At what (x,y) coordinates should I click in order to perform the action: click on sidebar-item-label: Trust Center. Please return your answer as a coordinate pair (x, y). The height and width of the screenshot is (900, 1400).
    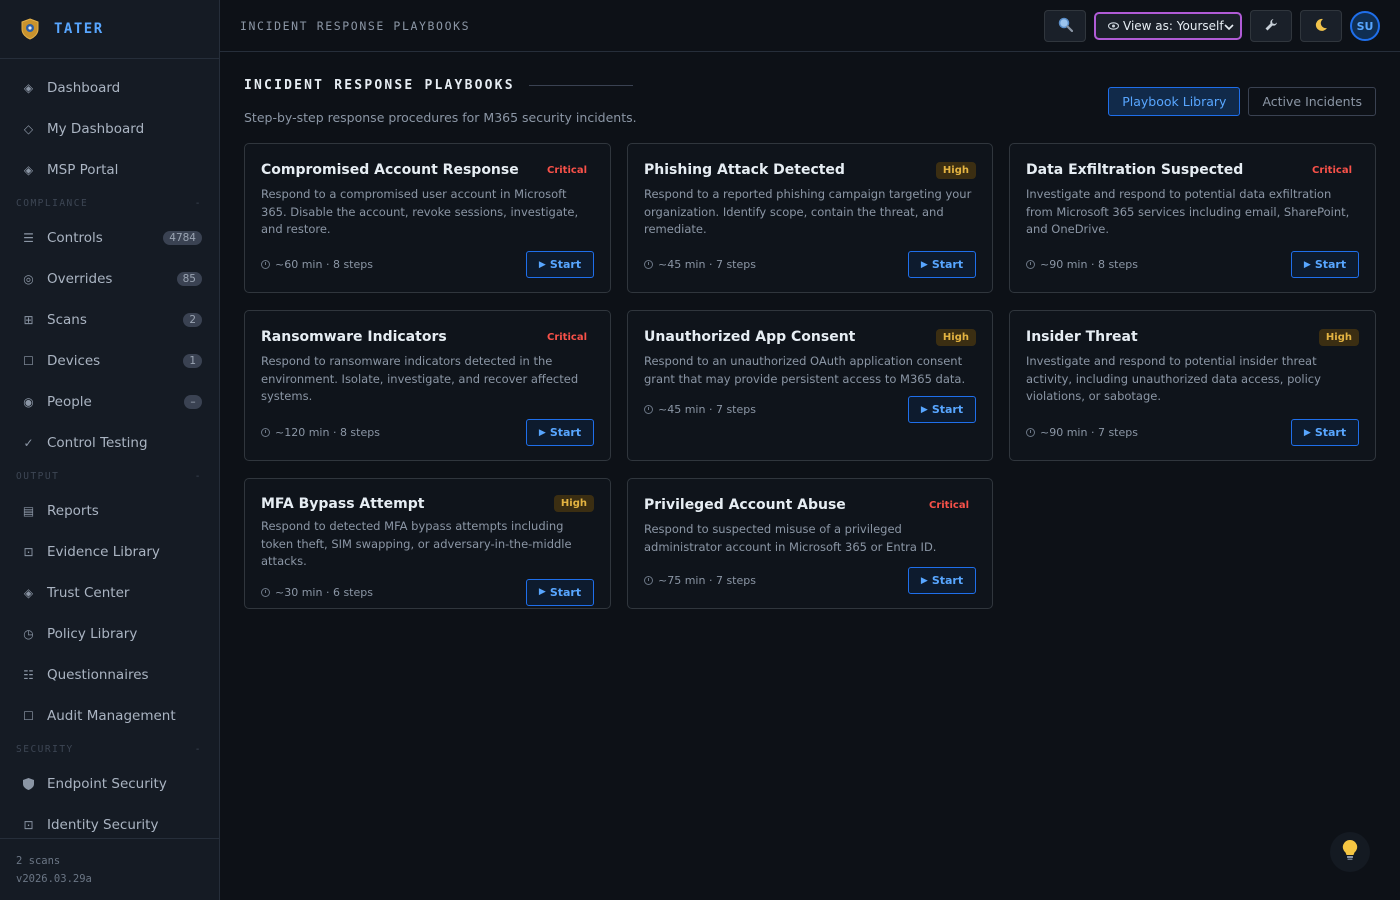
    Looking at the image, I should click on (88, 592).